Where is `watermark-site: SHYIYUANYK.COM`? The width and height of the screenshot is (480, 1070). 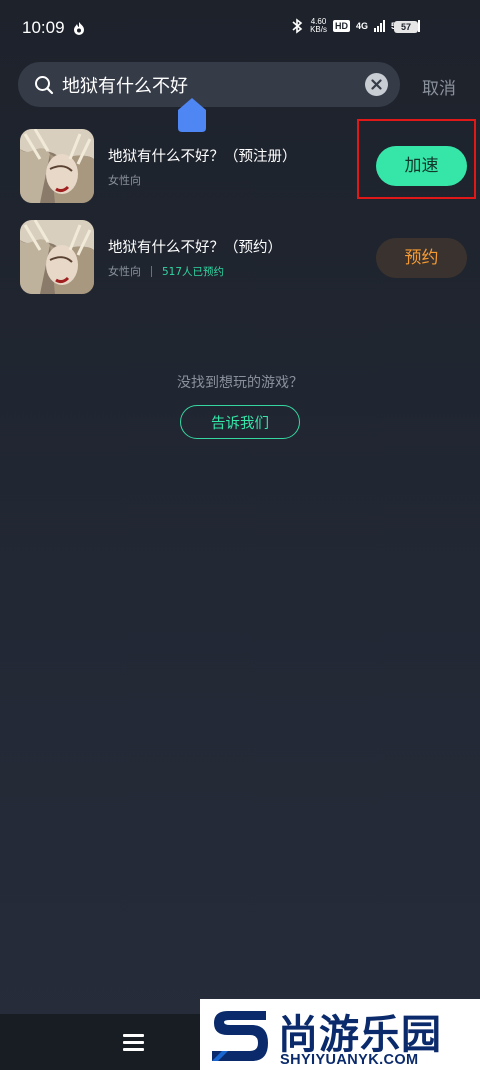 watermark-site: SHYIYUANYK.COM is located at coordinates (349, 1060).